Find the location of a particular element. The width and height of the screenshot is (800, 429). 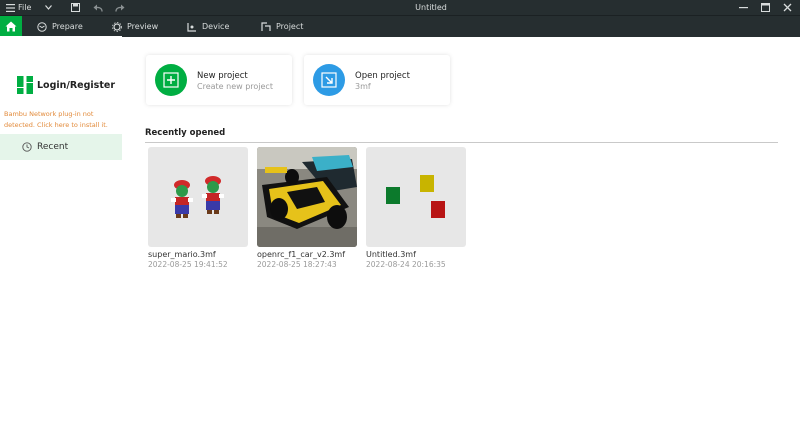

tab-prepare: Prepare is located at coordinates (60, 26).